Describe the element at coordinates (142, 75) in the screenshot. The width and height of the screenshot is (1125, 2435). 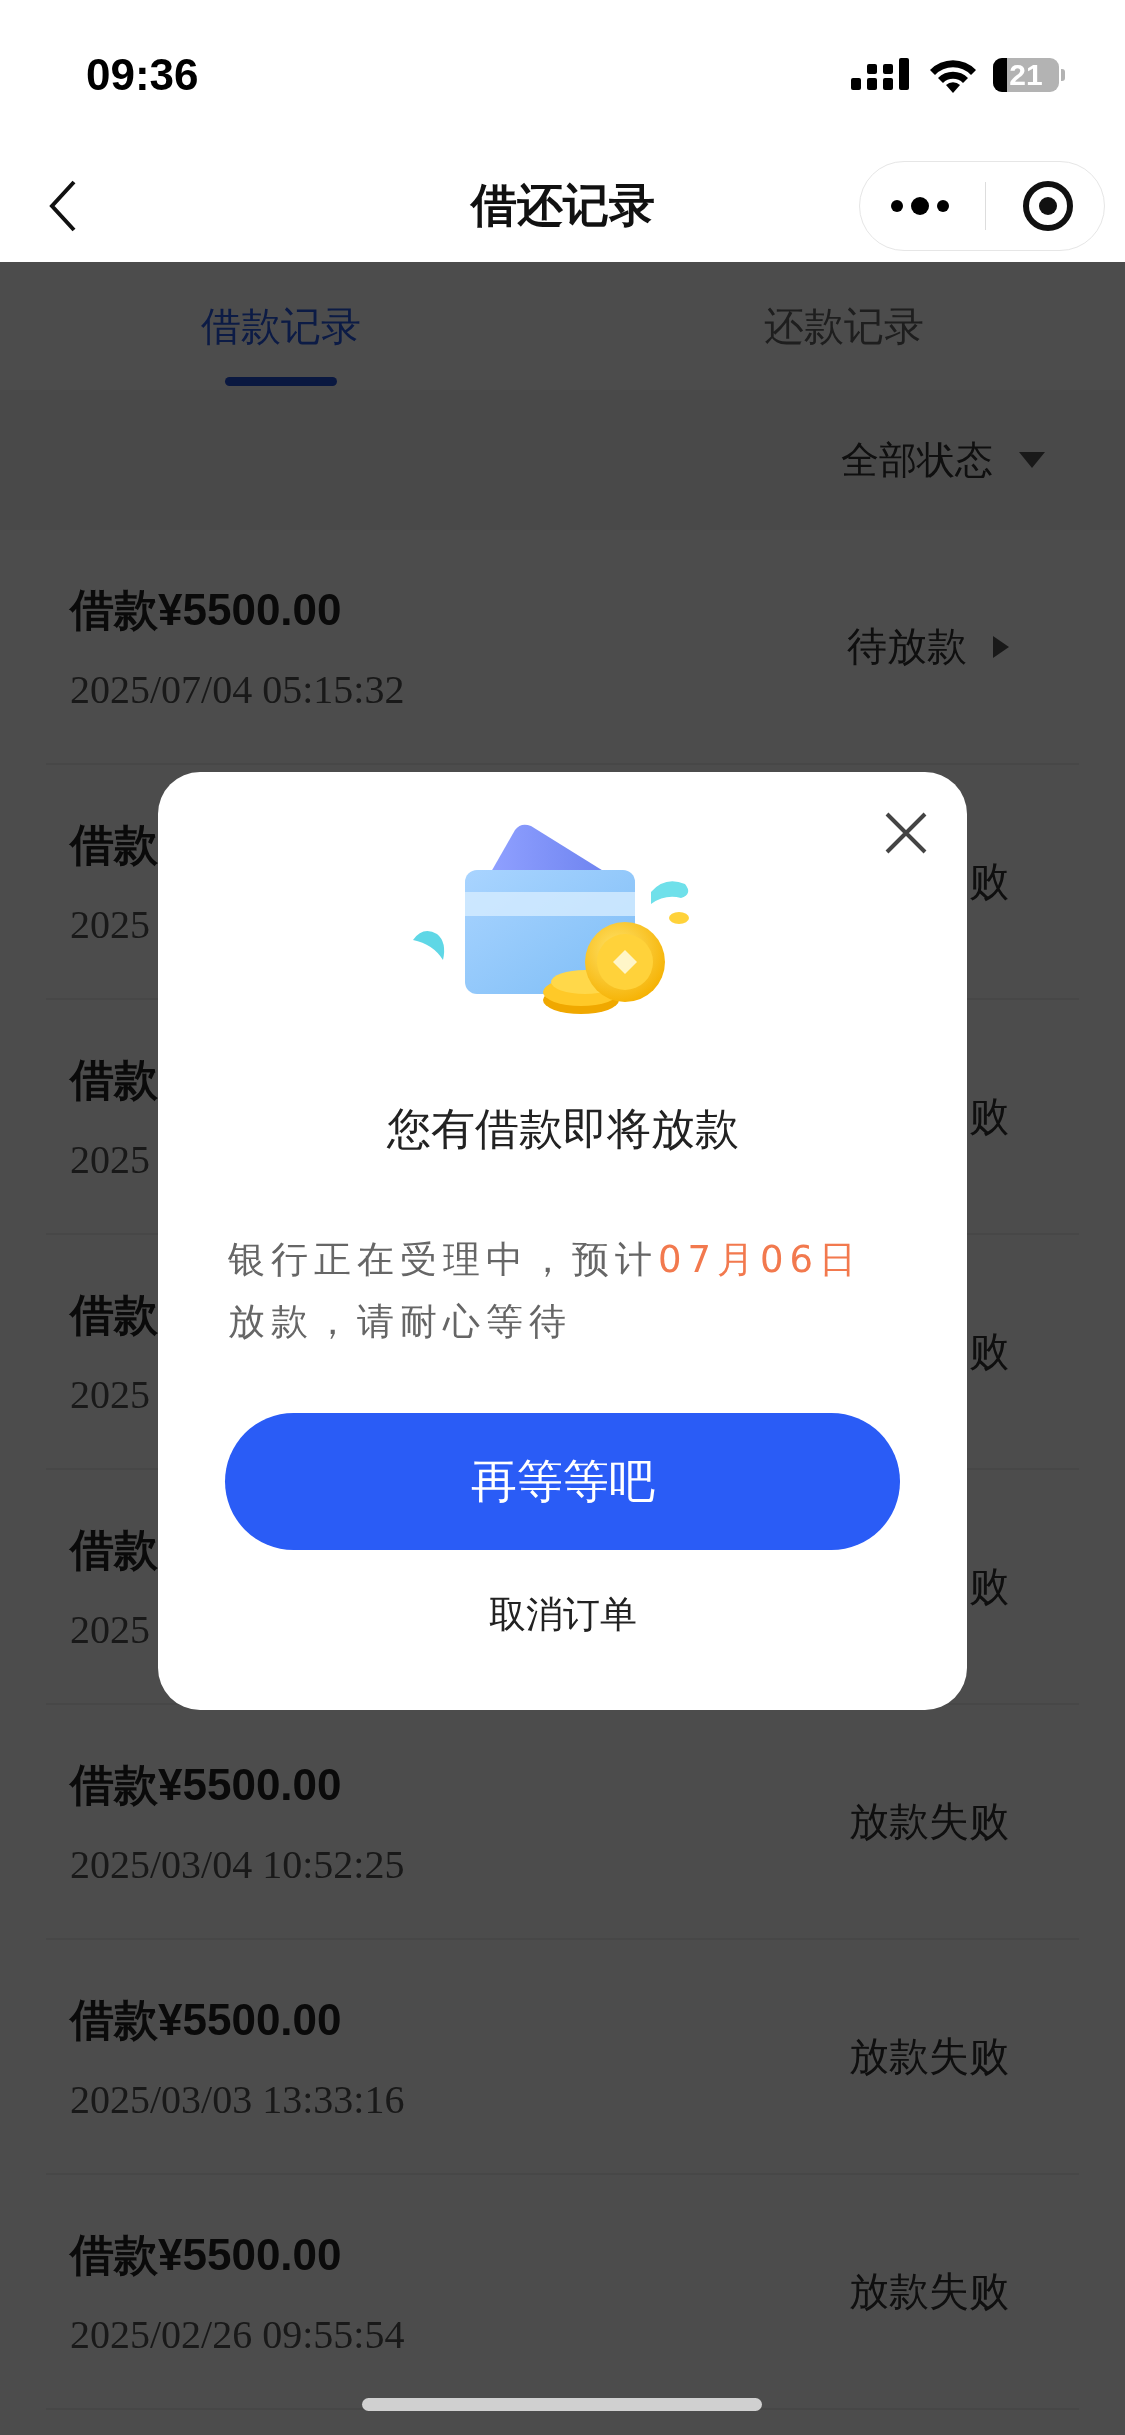
I see `status-time: 09:36` at that location.